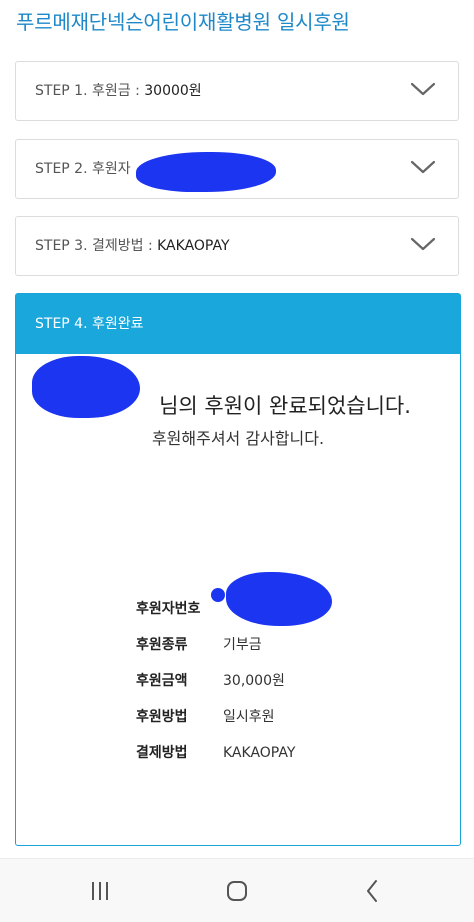  Describe the element at coordinates (90, 91) in the screenshot. I see `step-1-title: STEP 1. 후원금 :` at that location.